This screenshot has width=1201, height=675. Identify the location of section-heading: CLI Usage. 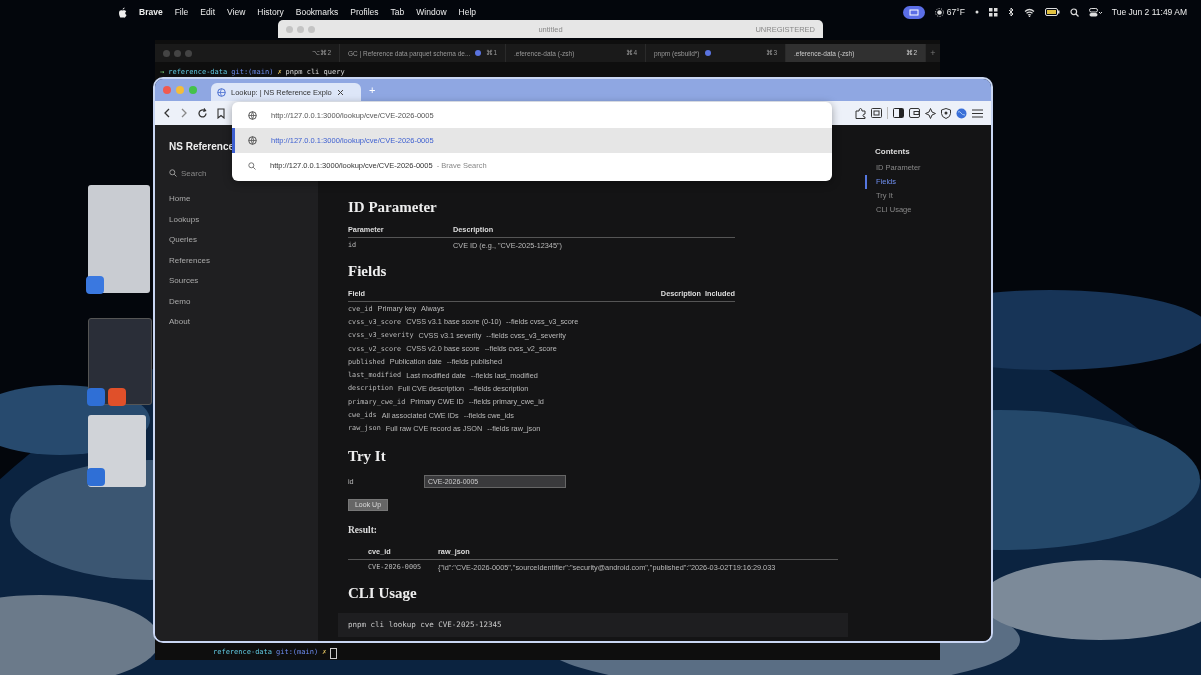
(382, 593).